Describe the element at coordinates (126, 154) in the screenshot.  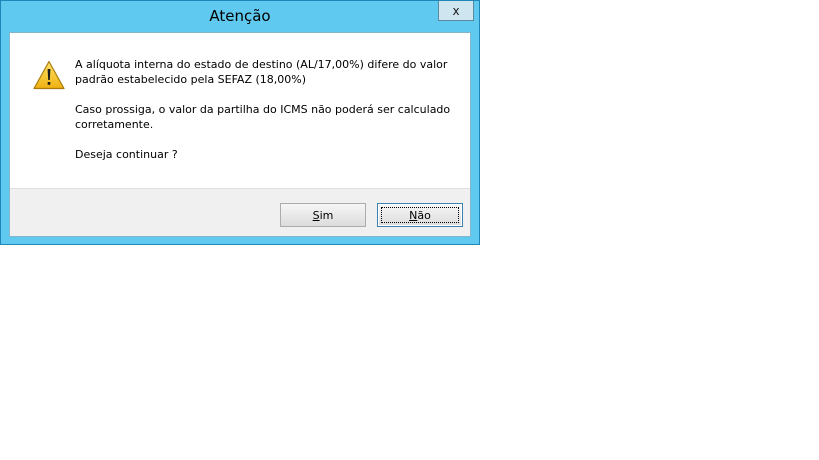
I see `message-line-3: Deseja continuar ?` at that location.